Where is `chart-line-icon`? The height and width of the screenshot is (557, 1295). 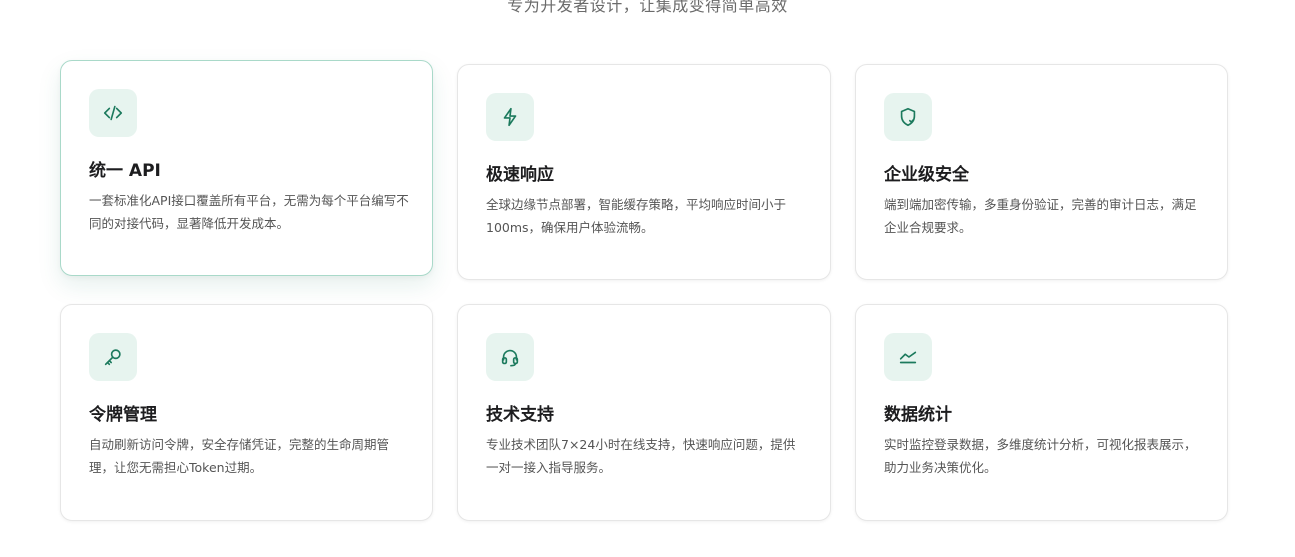 chart-line-icon is located at coordinates (908, 357).